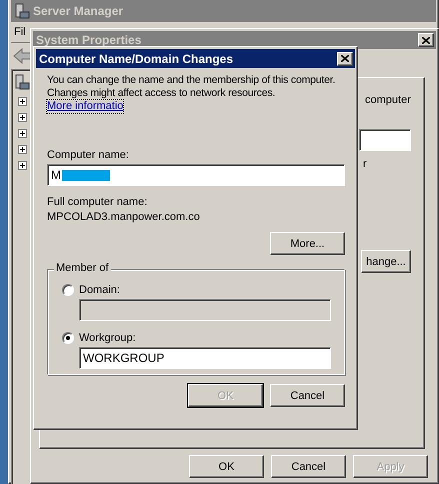 This screenshot has width=439, height=484. Describe the element at coordinates (88, 155) in the screenshot. I see `field-label: Computer name:` at that location.